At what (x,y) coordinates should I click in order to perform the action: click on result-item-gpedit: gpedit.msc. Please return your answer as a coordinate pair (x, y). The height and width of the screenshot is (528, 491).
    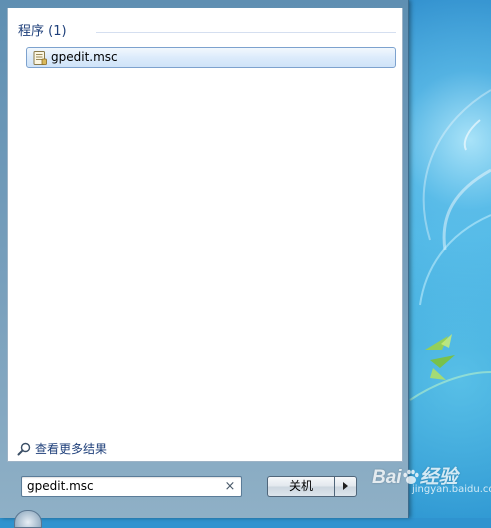
    Looking at the image, I should click on (211, 57).